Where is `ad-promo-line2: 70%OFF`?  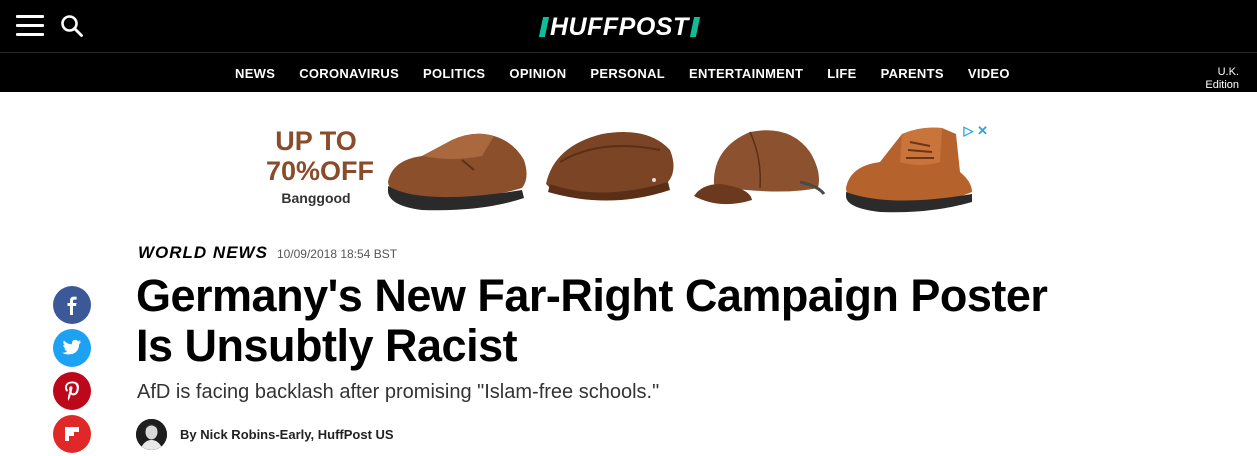 ad-promo-line2: 70%OFF is located at coordinates (320, 171).